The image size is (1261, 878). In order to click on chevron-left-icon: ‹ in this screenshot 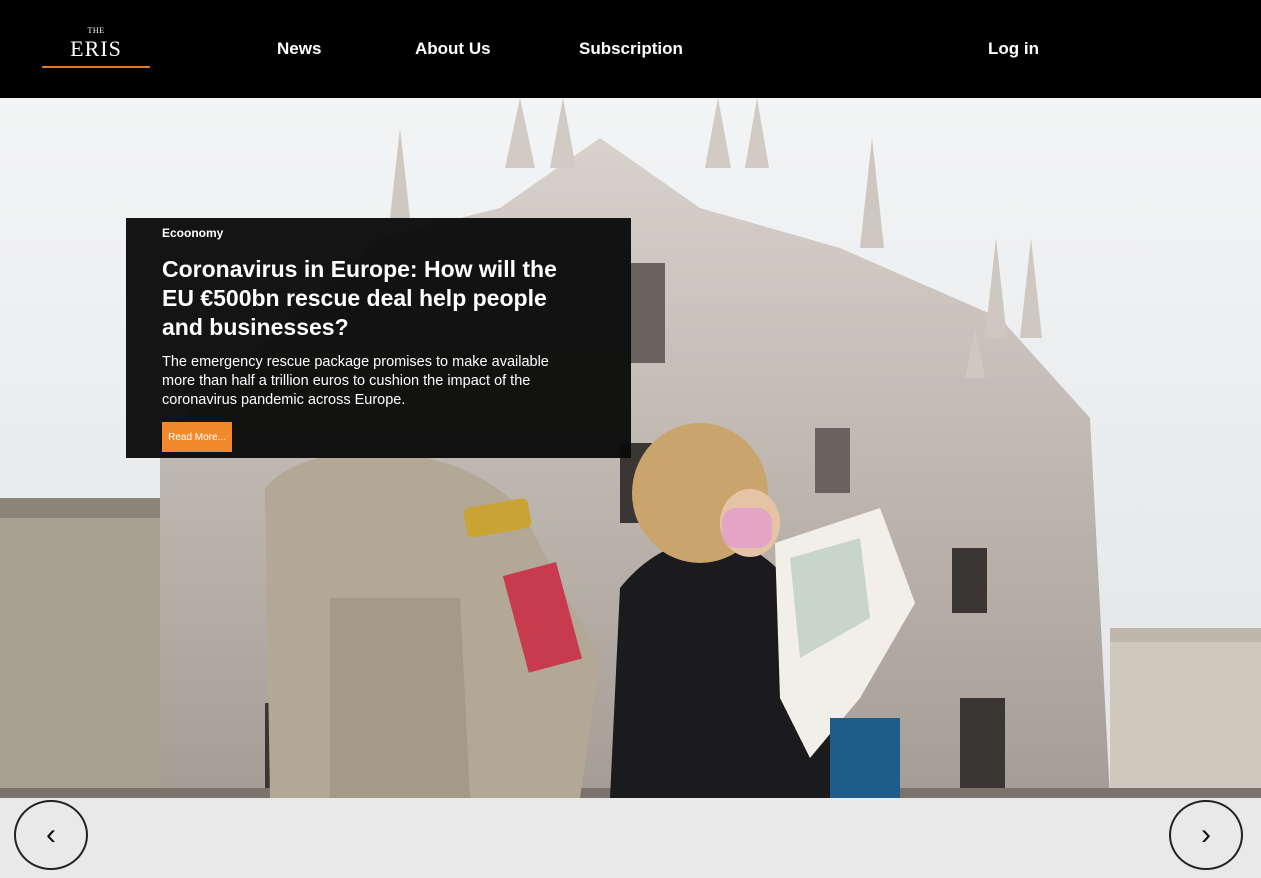, I will do `click(51, 834)`.